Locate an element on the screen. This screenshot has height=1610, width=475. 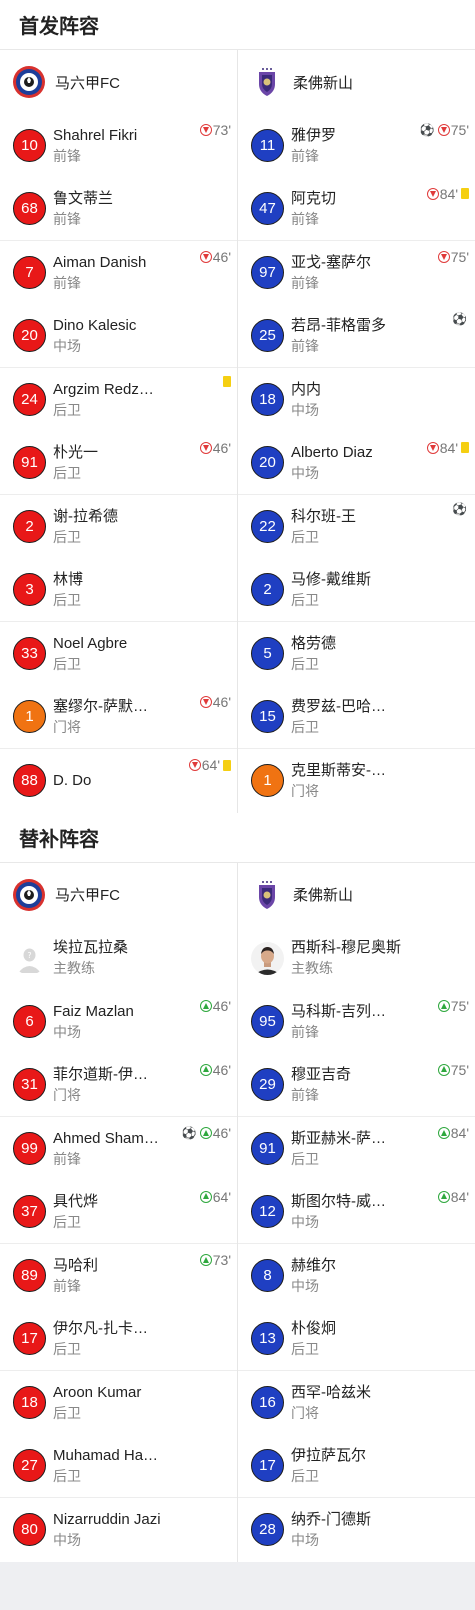
shirt-number-badge: 27 is located at coordinates (29, 1466).